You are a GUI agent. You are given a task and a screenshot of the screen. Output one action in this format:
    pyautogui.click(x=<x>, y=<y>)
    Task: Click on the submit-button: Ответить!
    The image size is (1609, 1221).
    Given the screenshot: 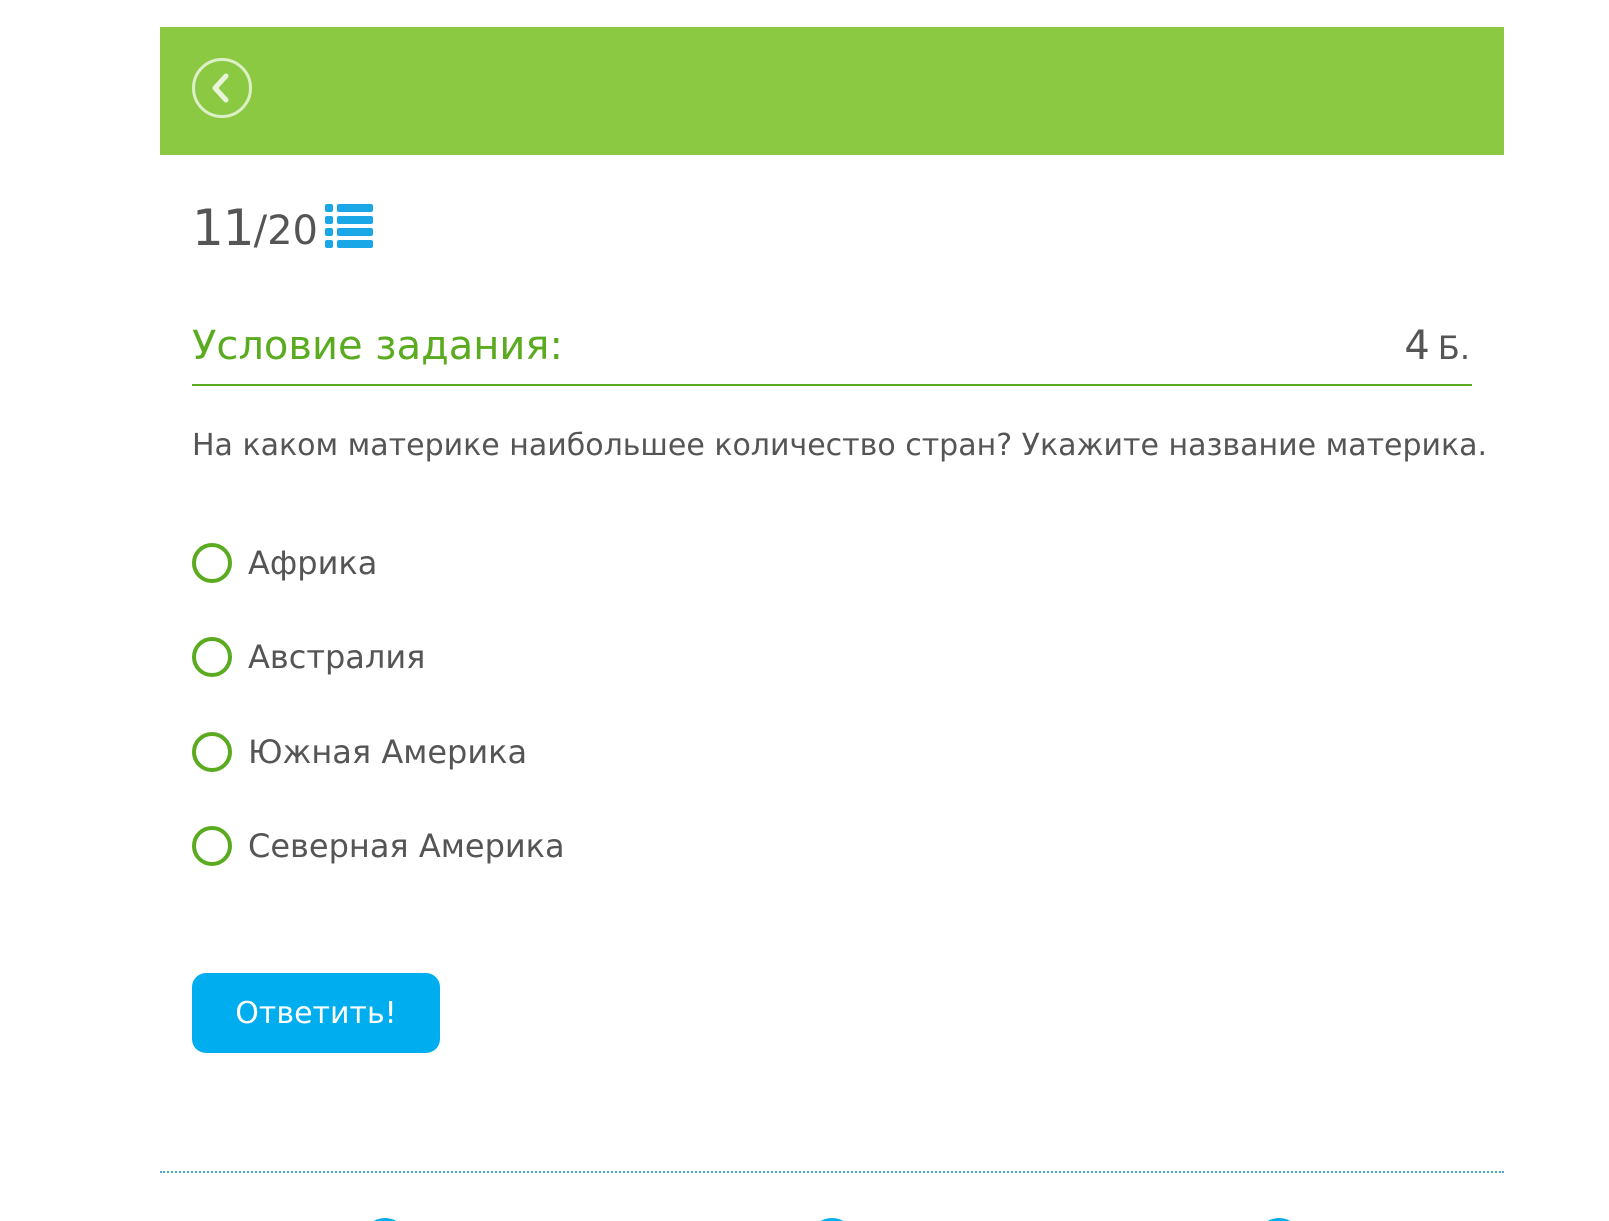 What is the action you would take?
    pyautogui.click(x=316, y=1013)
    